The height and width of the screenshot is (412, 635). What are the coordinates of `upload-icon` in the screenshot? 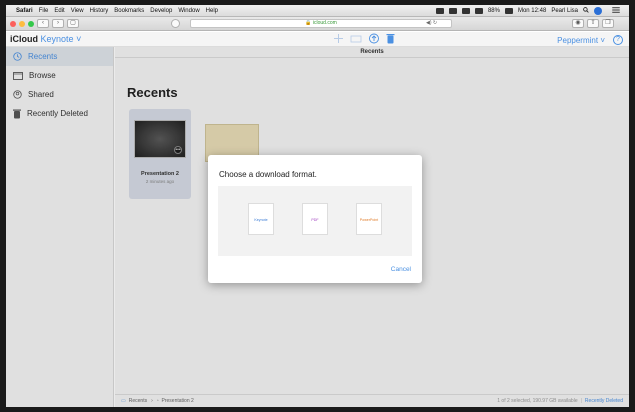 It's located at (374, 38).